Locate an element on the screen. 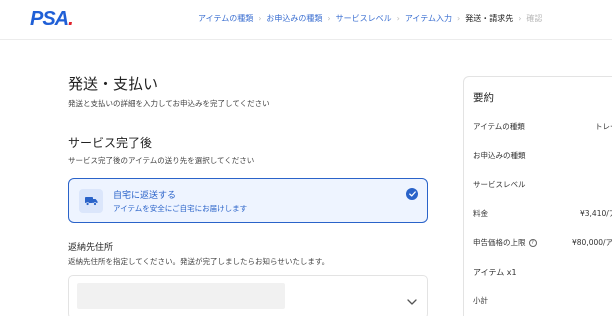  step-confirm: 確認 is located at coordinates (534, 18).